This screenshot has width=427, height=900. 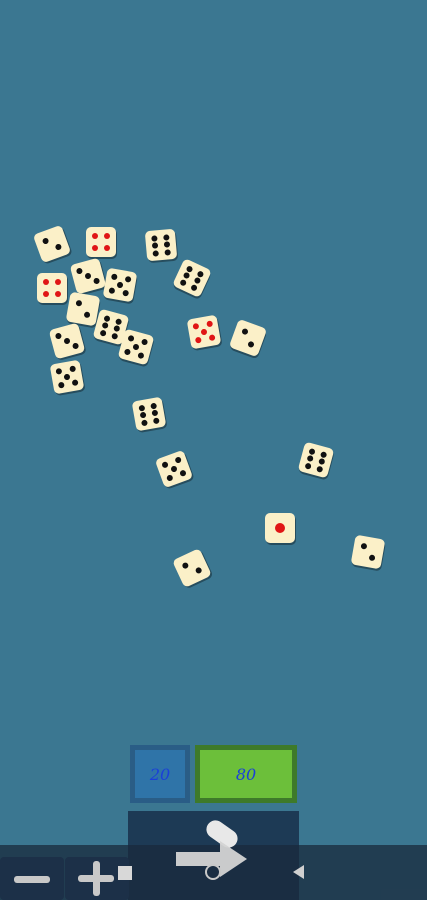 I want to click on minus-icon, so click(x=32, y=879).